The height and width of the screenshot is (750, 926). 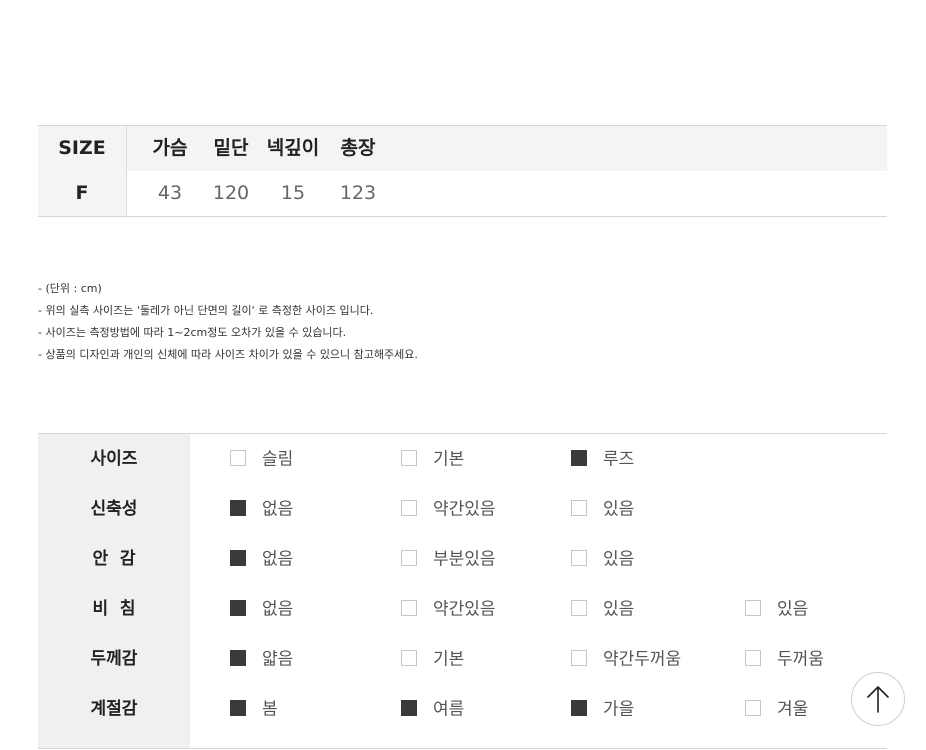 What do you see at coordinates (114, 509) in the screenshot?
I see `attribute-label: 신축성` at bounding box center [114, 509].